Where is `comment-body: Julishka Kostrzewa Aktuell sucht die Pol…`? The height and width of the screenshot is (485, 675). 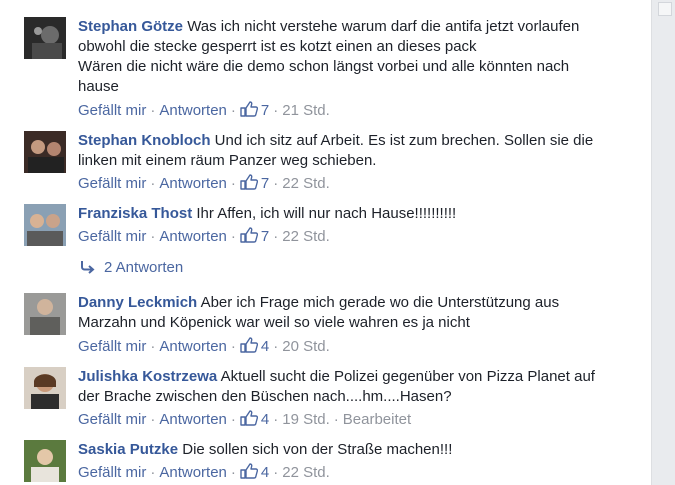 comment-body: Julishka Kostrzewa Aktuell sucht die Pol… is located at coordinates (354, 387).